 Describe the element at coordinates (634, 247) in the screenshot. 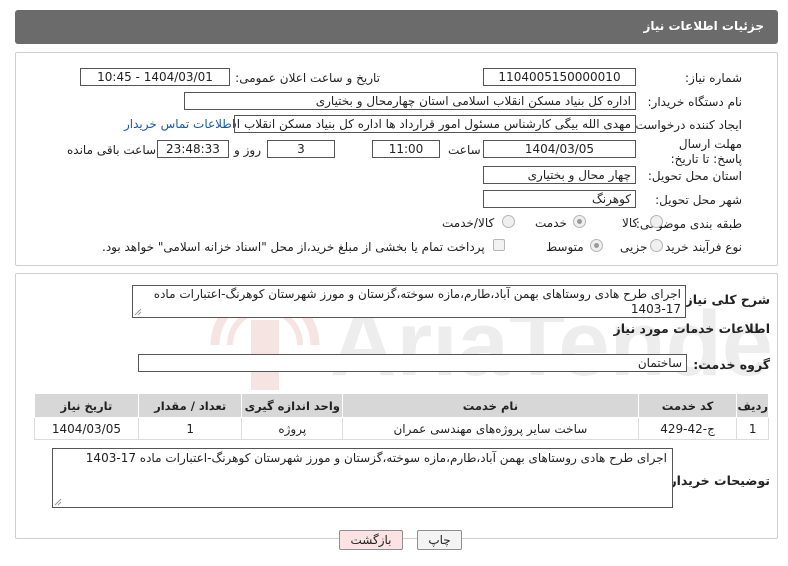

I see `process-option-minor: جزیی` at that location.